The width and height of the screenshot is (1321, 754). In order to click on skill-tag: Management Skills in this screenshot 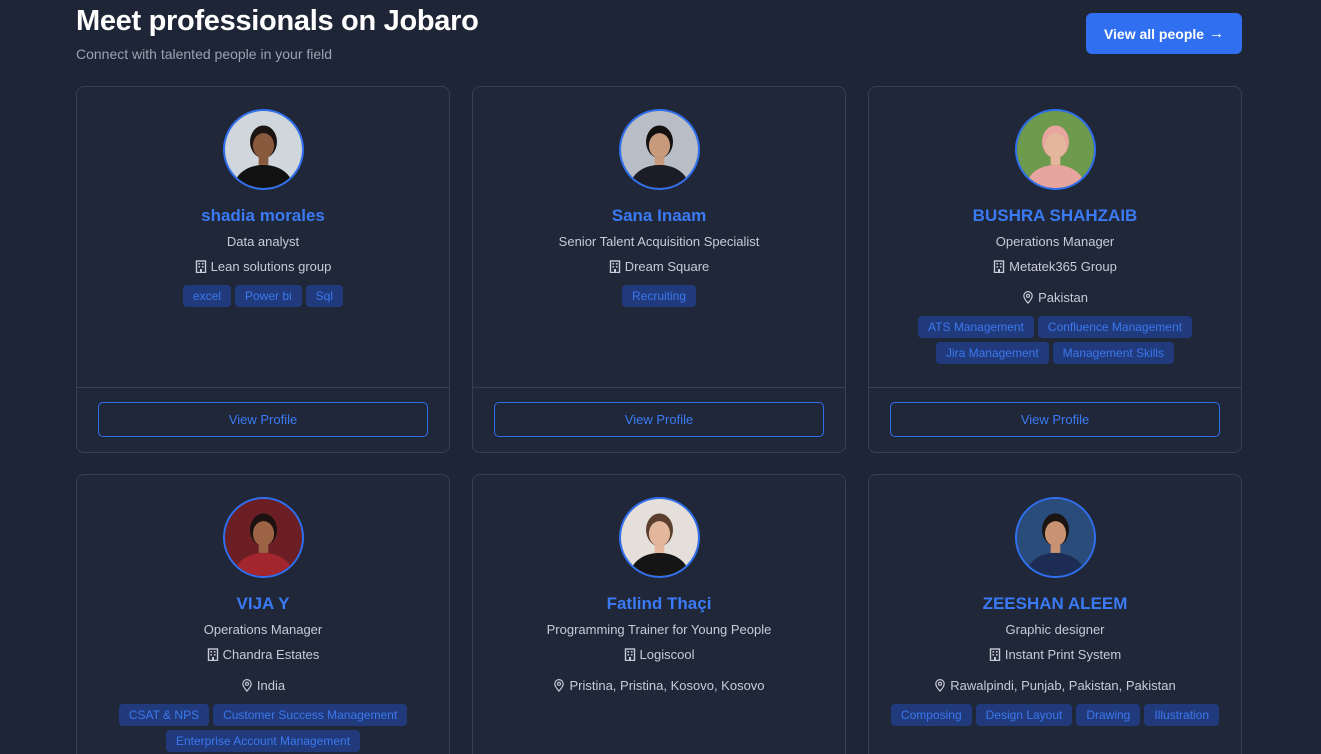, I will do `click(1113, 353)`.